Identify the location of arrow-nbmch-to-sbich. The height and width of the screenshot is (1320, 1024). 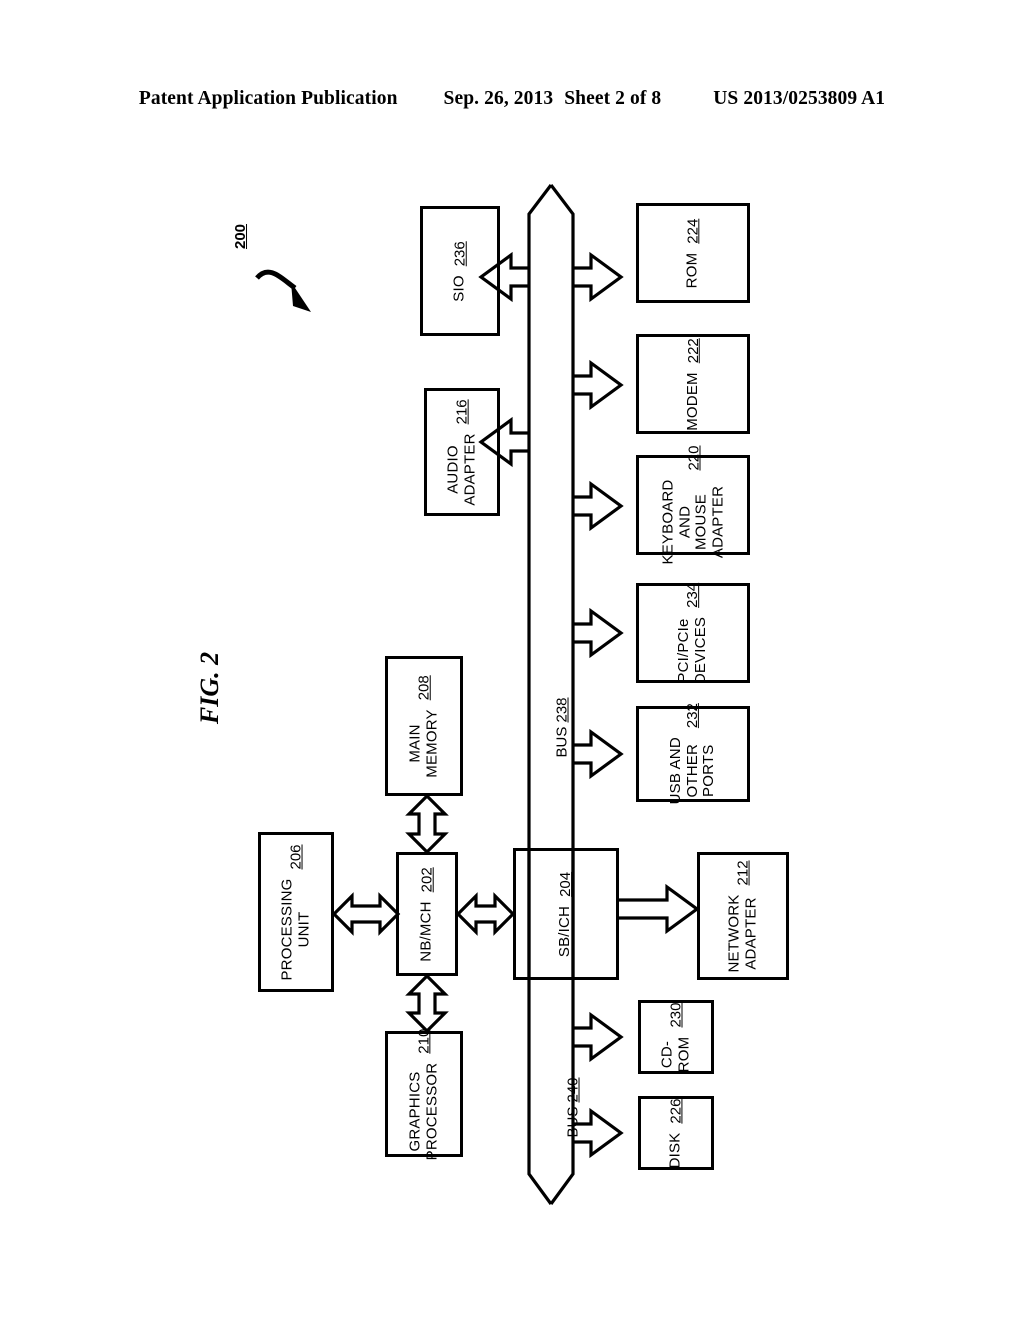
(485, 914).